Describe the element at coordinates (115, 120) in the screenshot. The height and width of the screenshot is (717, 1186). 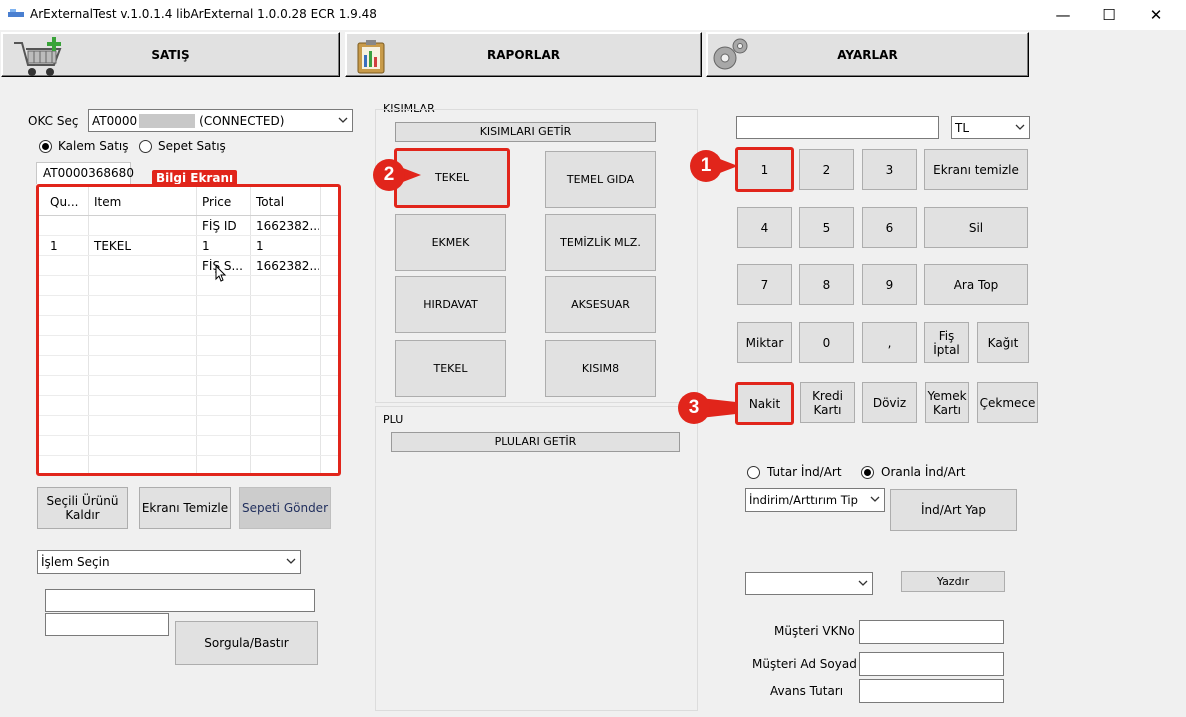
I see `okc-value-prefix: AT0000` at that location.